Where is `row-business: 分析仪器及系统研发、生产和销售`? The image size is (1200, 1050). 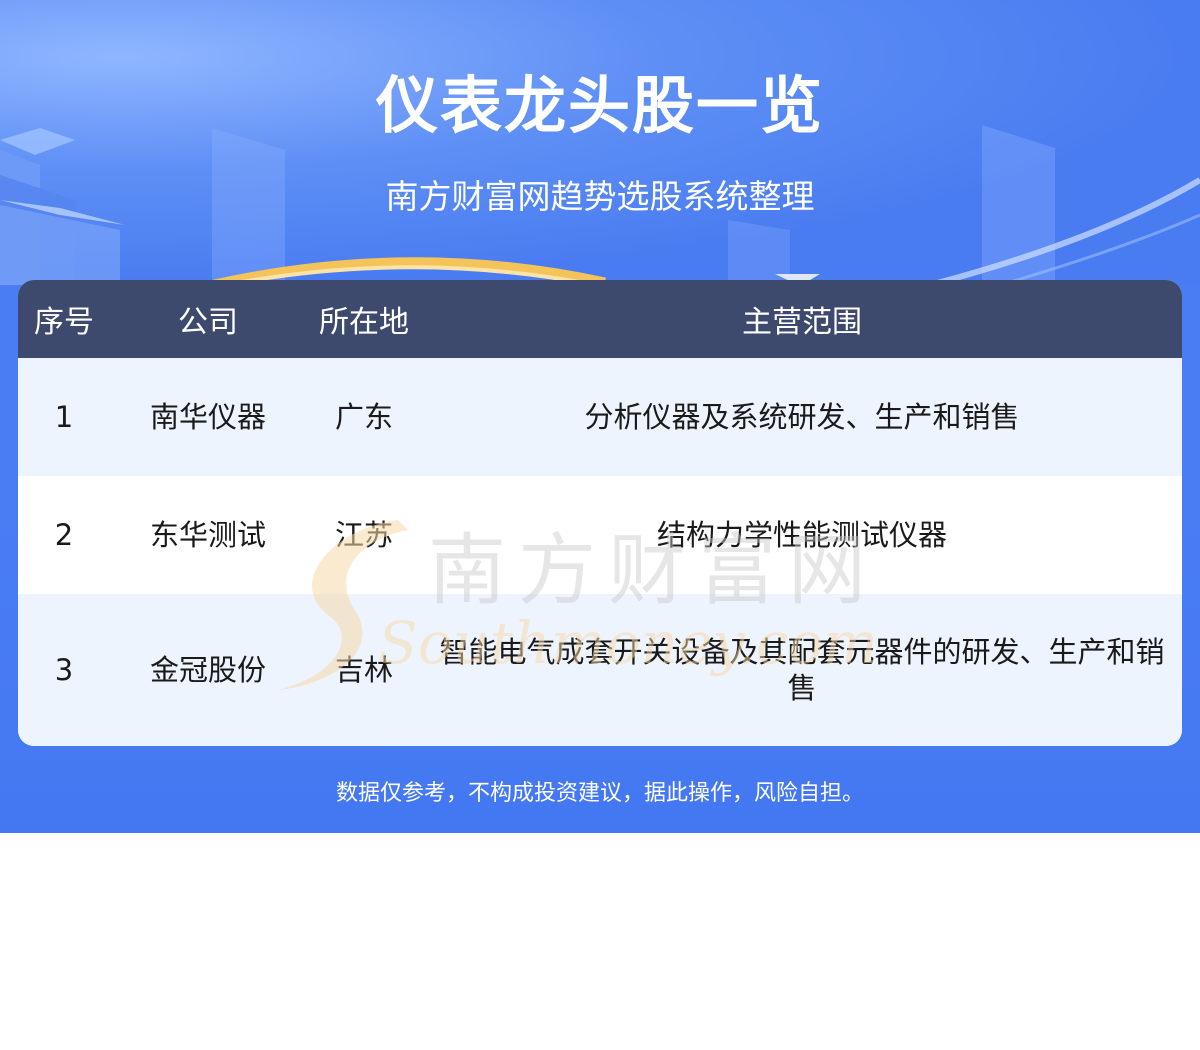
row-business: 分析仪器及系统研发、生产和销售 is located at coordinates (802, 417).